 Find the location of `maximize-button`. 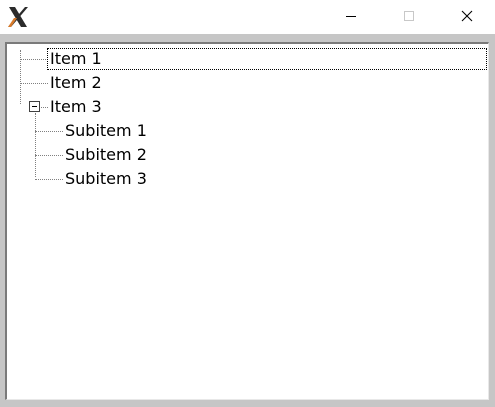

maximize-button is located at coordinates (409, 16).